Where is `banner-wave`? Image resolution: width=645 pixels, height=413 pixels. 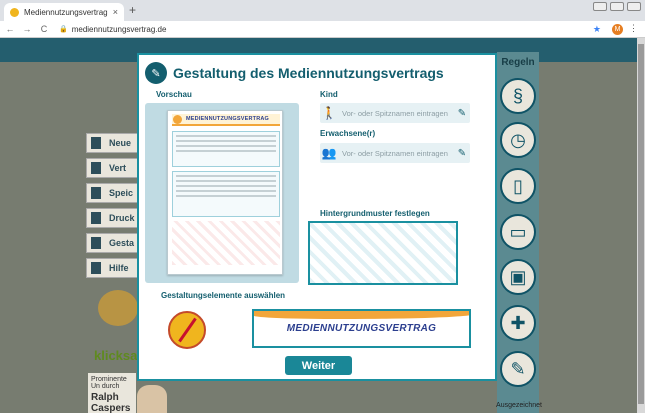
banner-wave is located at coordinates (361, 315).